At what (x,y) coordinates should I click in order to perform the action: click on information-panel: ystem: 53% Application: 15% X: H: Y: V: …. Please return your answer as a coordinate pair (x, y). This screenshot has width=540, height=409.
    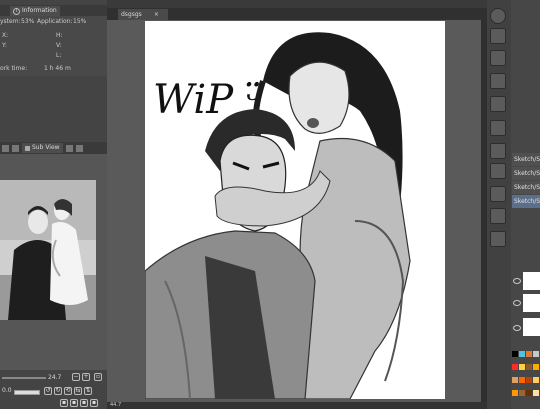
    Looking at the image, I should click on (53, 46).